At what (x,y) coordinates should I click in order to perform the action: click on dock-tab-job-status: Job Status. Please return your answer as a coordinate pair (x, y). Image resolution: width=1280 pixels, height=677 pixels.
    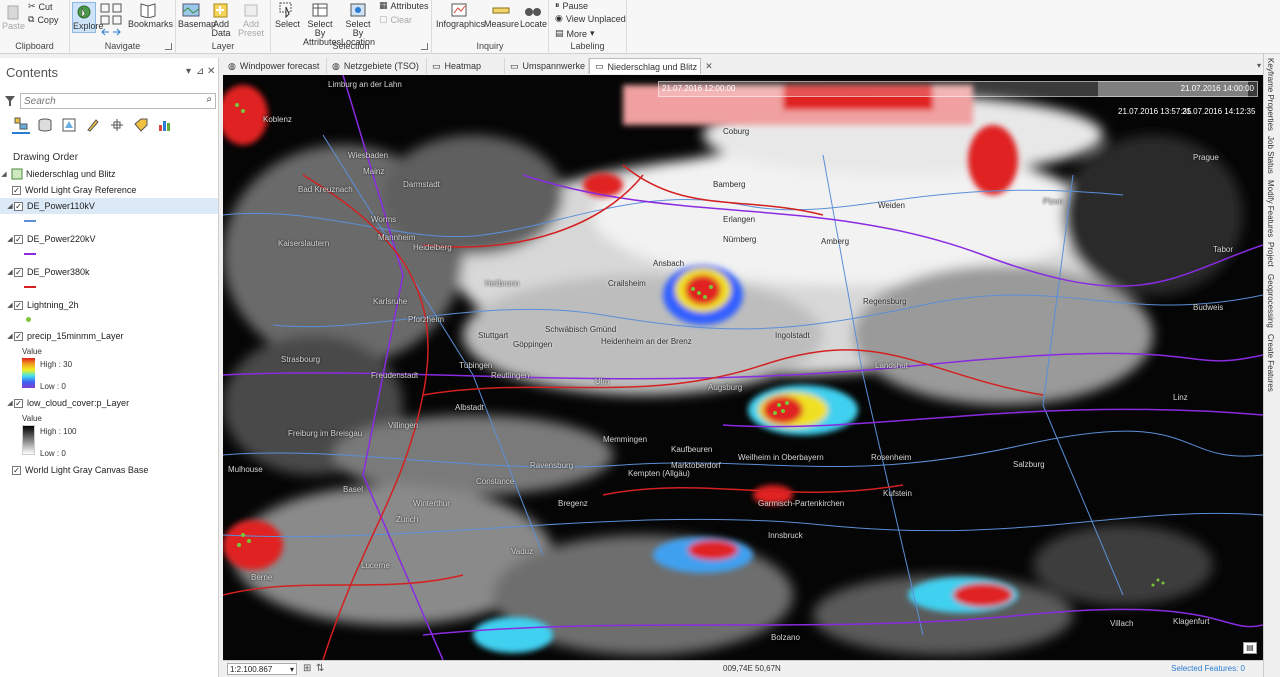
    Looking at the image, I should click on (1270, 155).